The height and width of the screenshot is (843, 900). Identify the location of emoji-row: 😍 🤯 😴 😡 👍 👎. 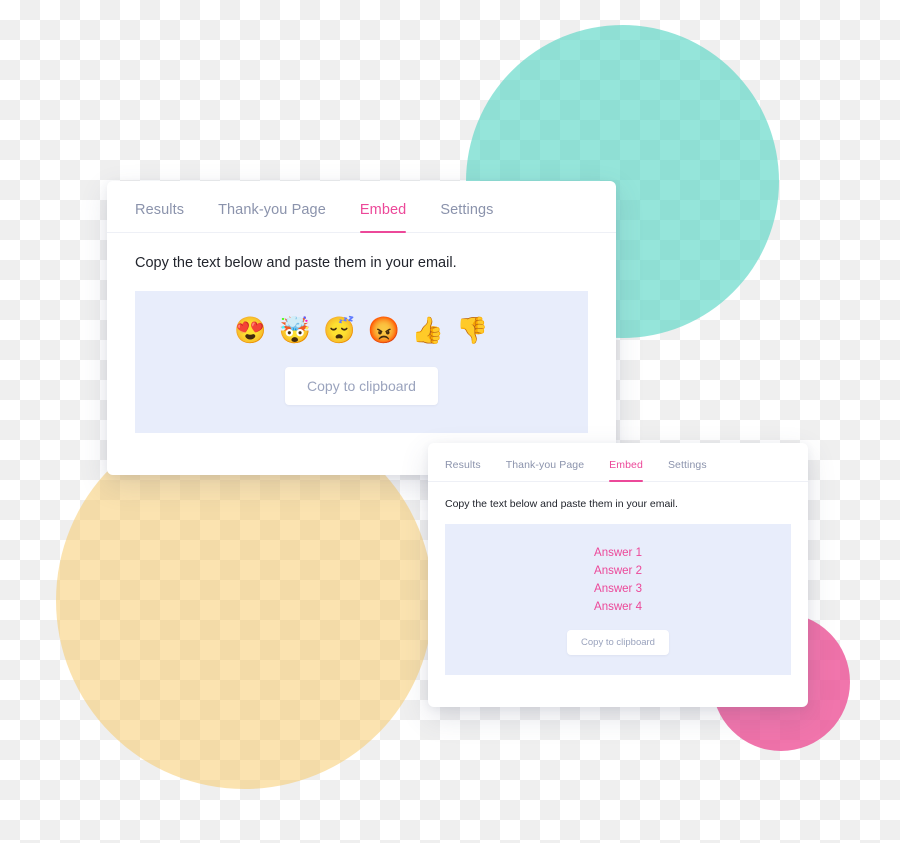
(361, 330).